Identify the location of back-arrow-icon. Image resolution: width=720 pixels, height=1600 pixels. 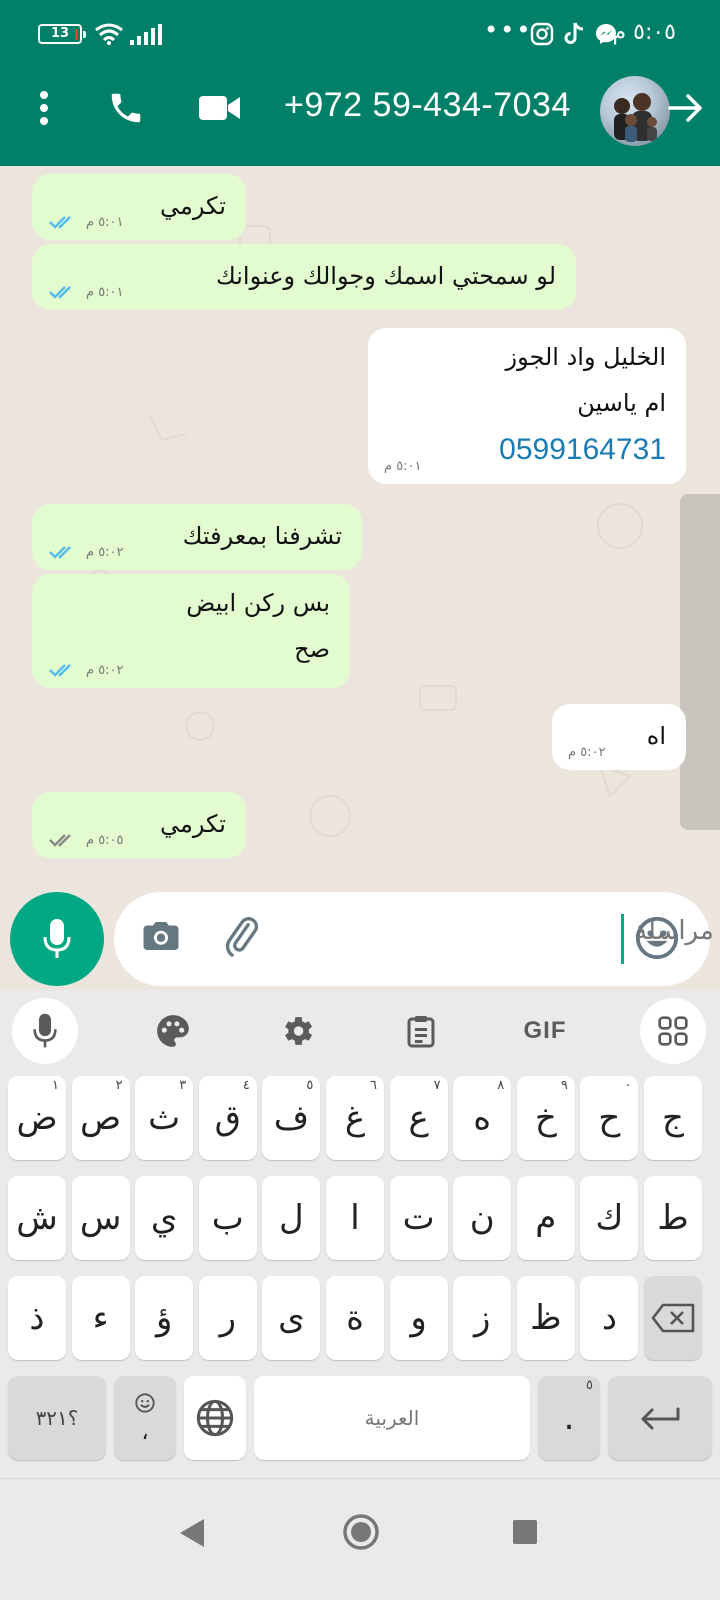
(686, 108).